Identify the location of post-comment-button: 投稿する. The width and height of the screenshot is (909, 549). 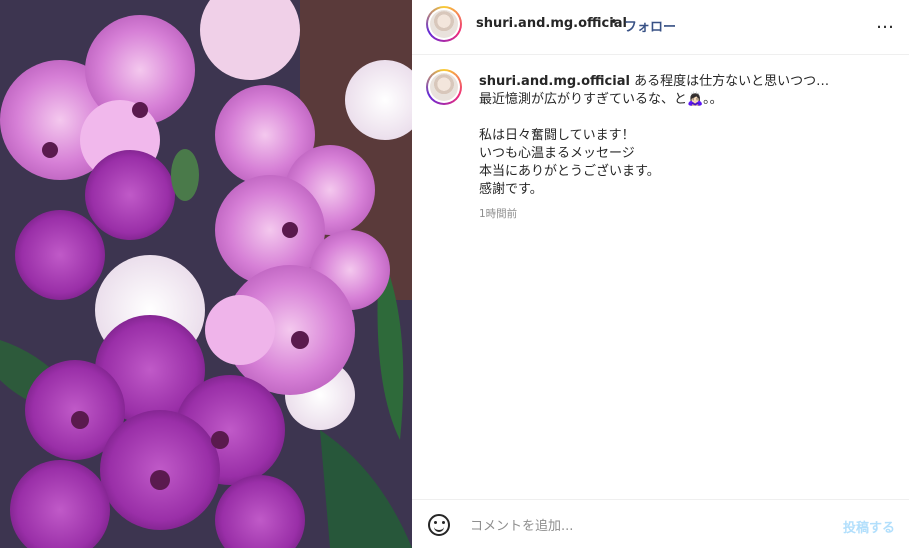
(869, 526).